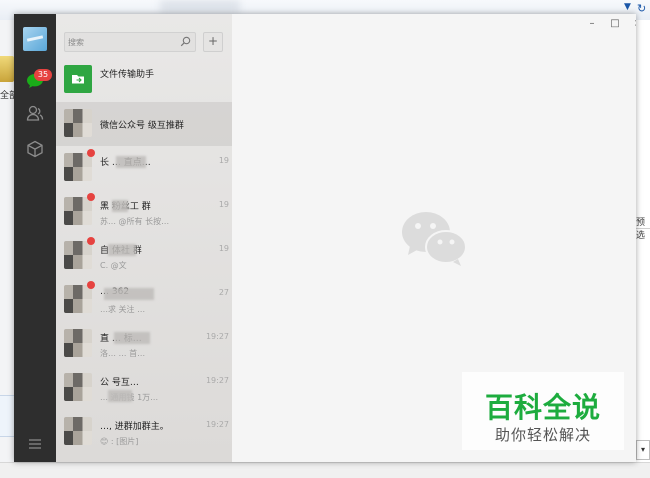 This screenshot has width=650, height=478. I want to click on file-transfer-avatar, so click(78, 79).